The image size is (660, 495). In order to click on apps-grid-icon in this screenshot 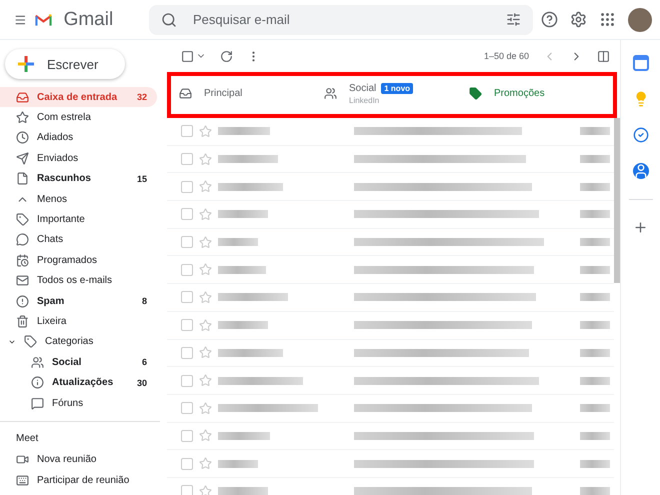, I will do `click(607, 19)`.